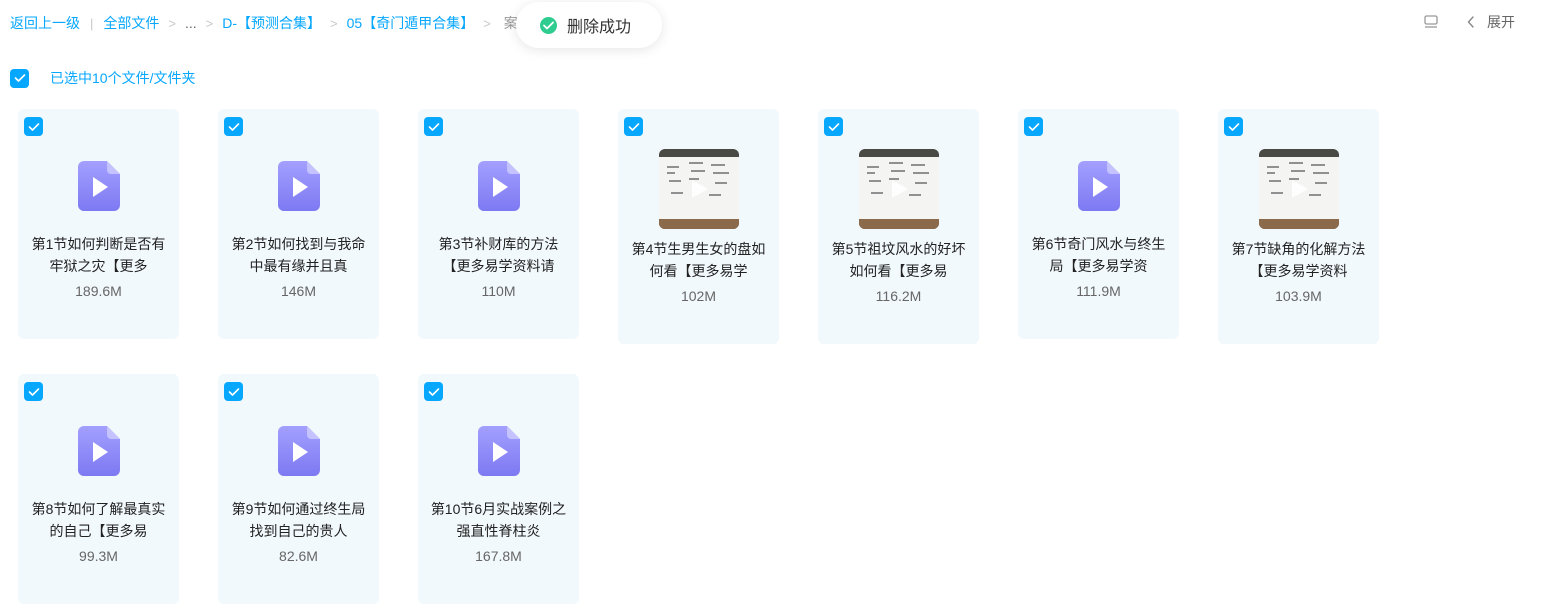  I want to click on select-all-checkbox, so click(19, 78).